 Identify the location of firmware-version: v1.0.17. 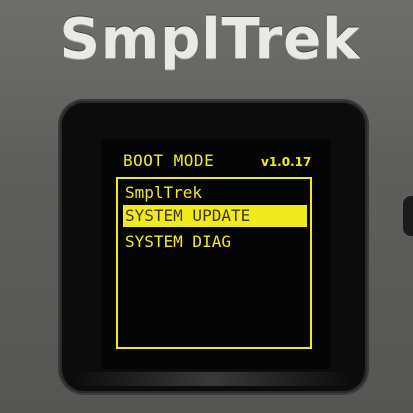
(286, 162).